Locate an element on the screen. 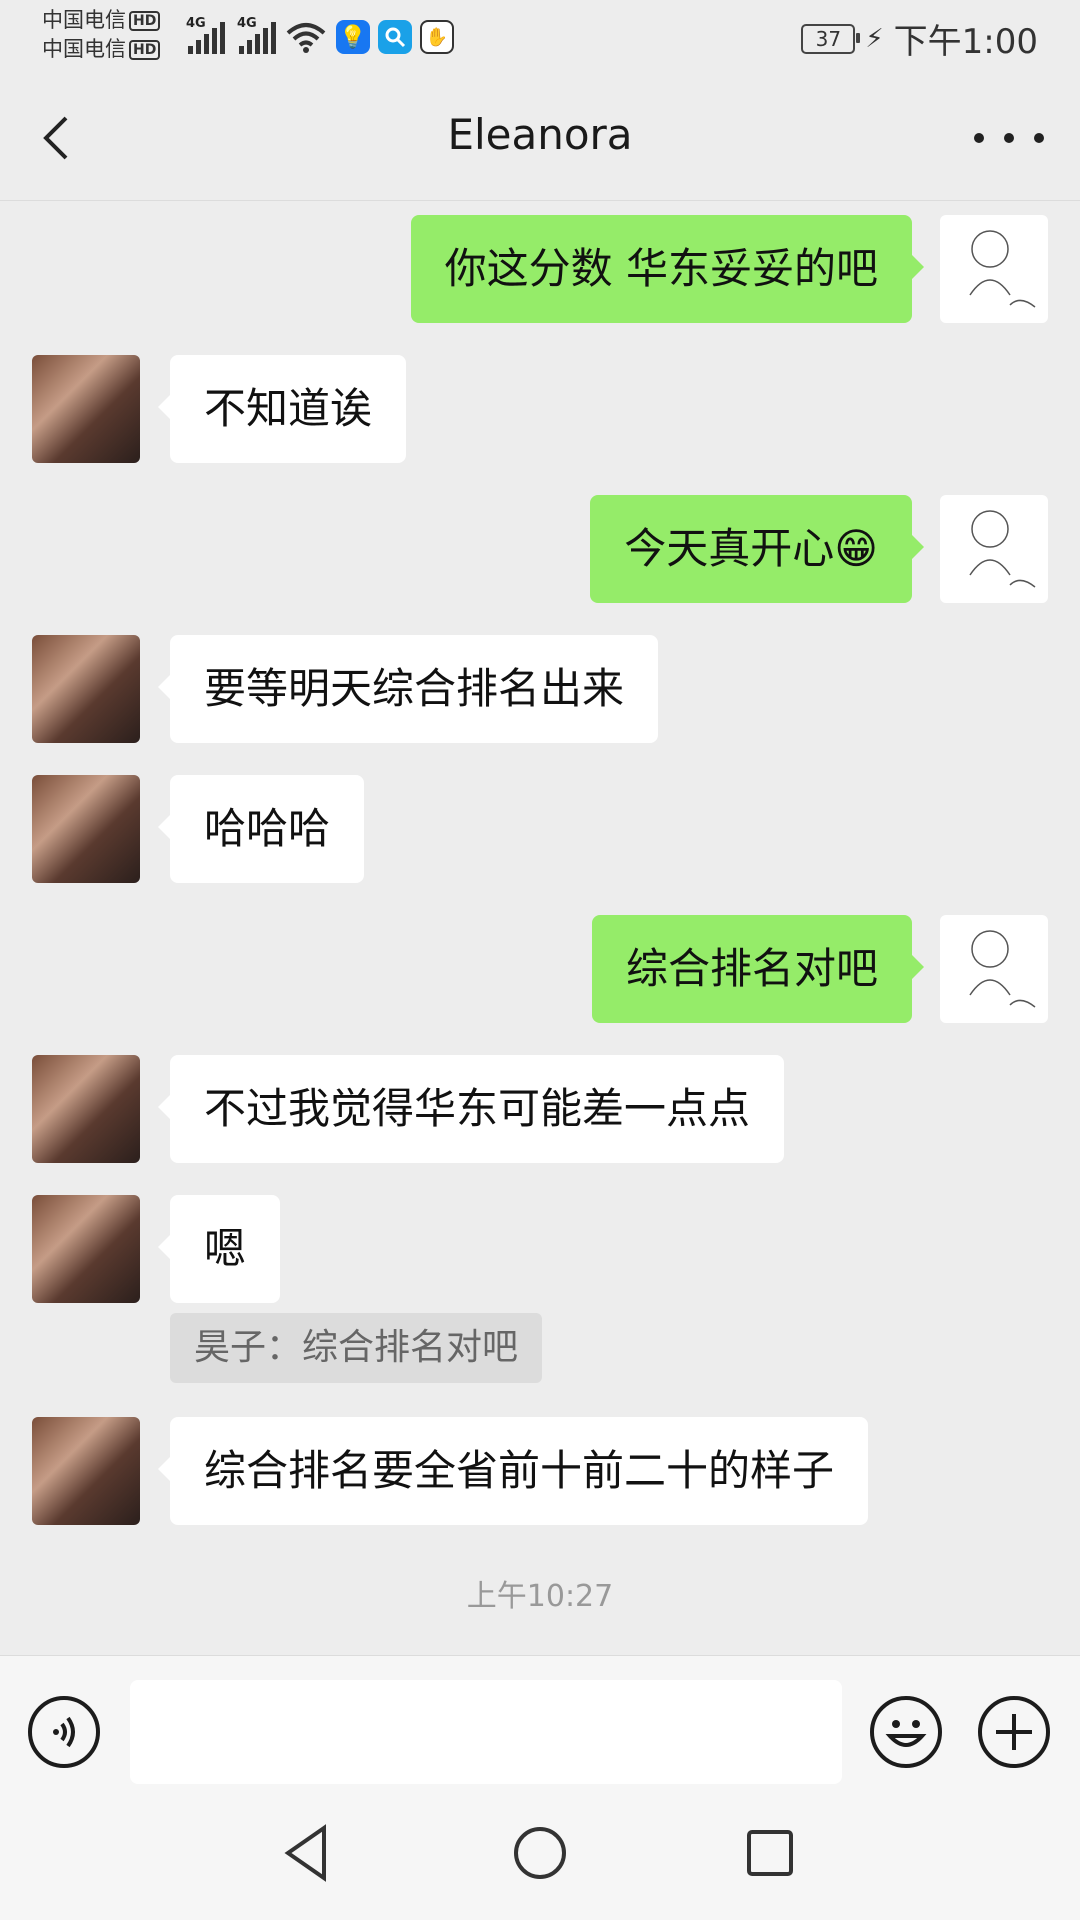  status-time: 下午1:00 is located at coordinates (965, 42).